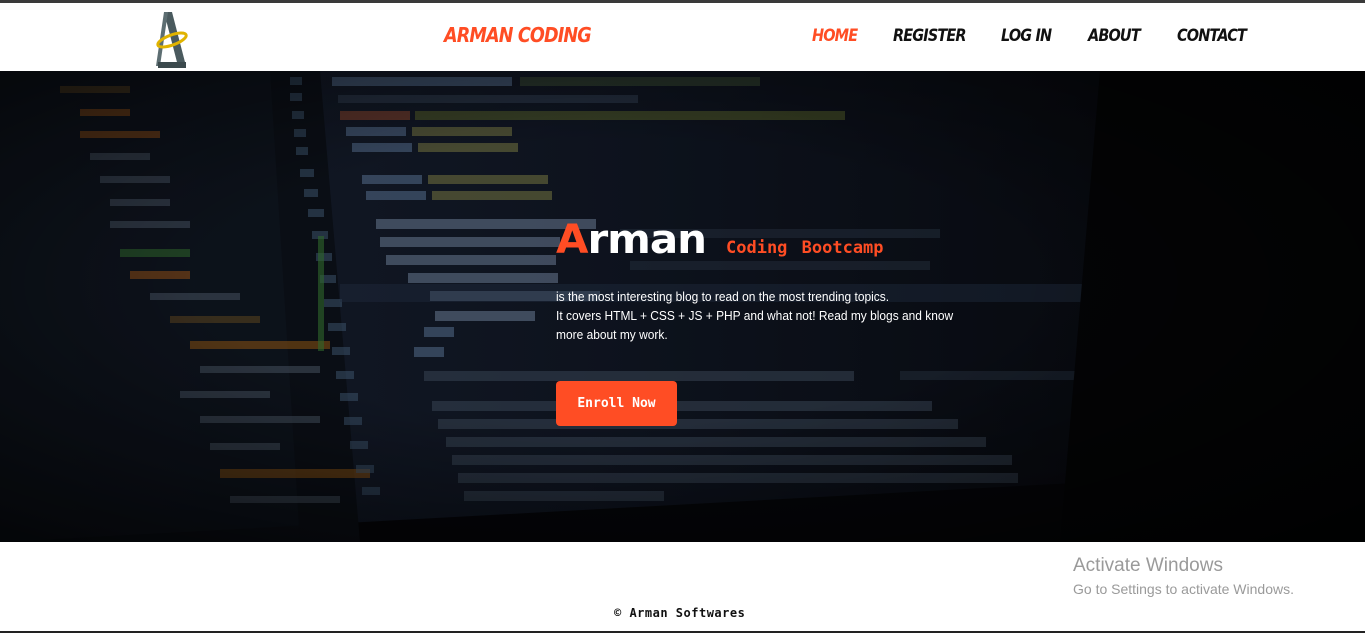 The image size is (1365, 633). I want to click on hero-title-initial: A, so click(572, 240).